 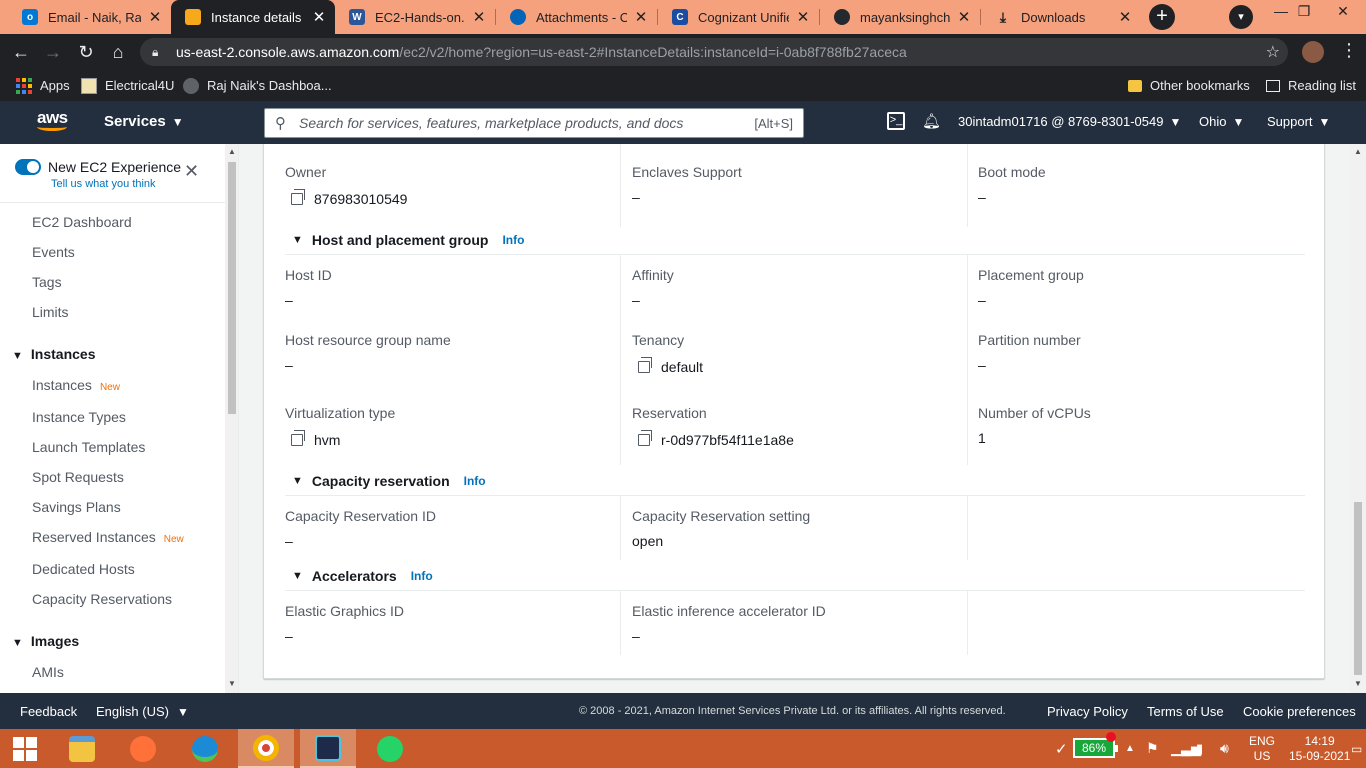 I want to click on services-label: Services, so click(x=135, y=121).